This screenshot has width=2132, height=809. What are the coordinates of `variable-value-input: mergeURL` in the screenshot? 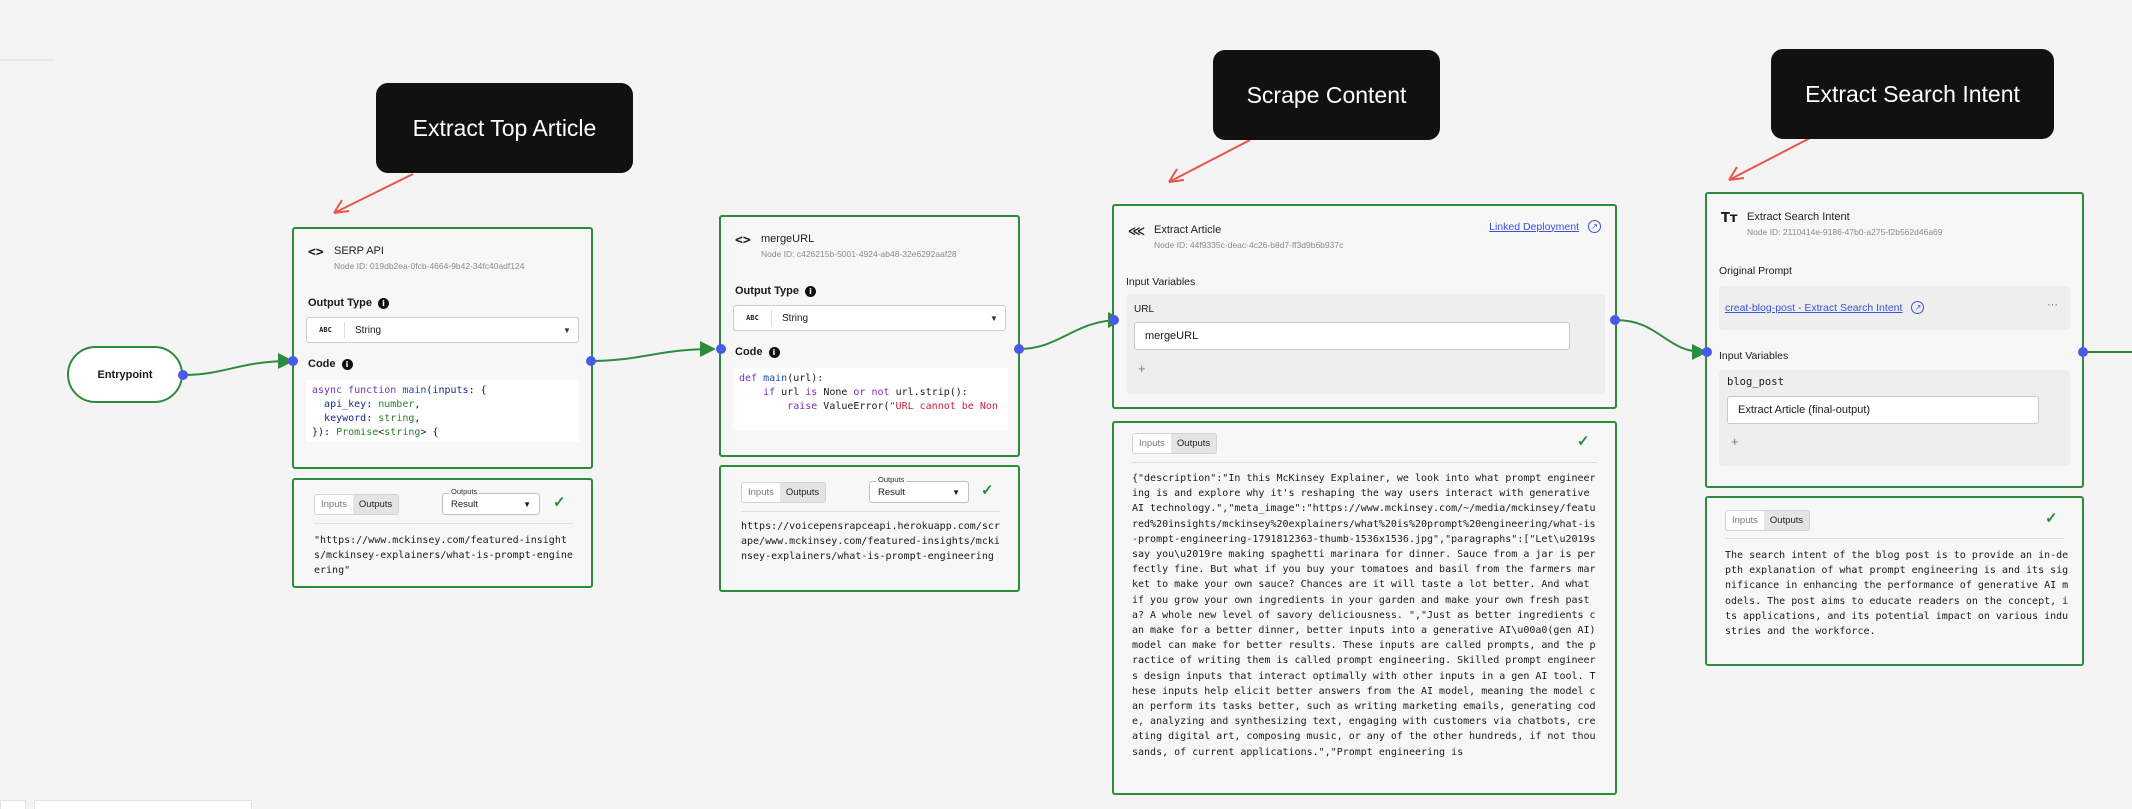 It's located at (1352, 336).